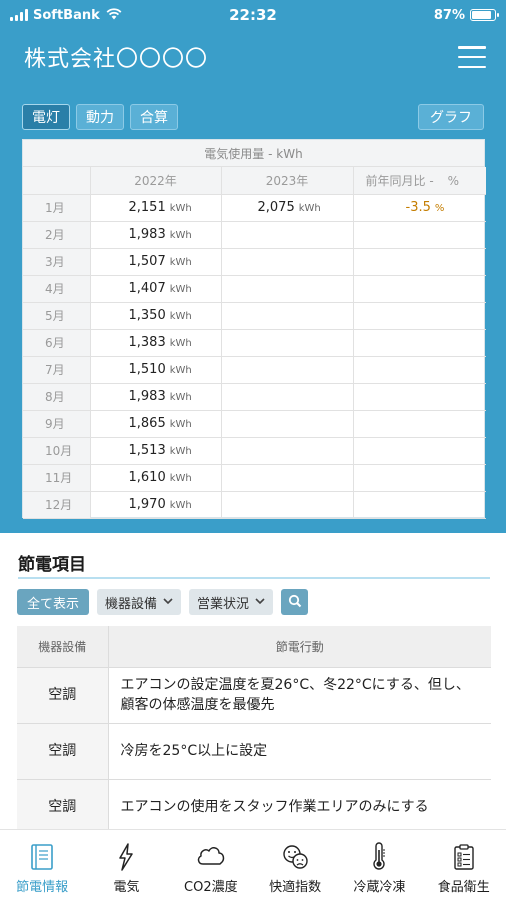  I want to click on company-title: 株式会社〇〇〇〇, so click(116, 59).